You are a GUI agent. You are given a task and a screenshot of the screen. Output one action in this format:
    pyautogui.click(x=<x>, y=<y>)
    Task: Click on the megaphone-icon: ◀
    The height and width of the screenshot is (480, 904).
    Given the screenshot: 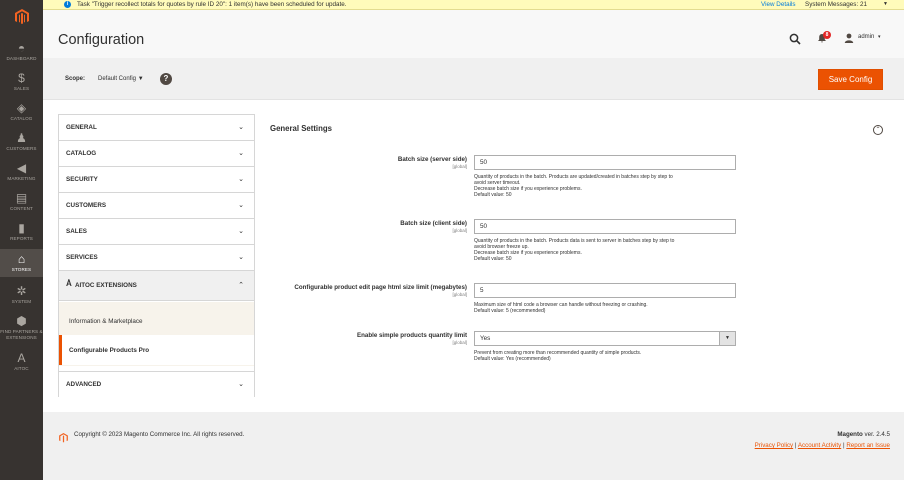 What is the action you would take?
    pyautogui.click(x=21, y=168)
    